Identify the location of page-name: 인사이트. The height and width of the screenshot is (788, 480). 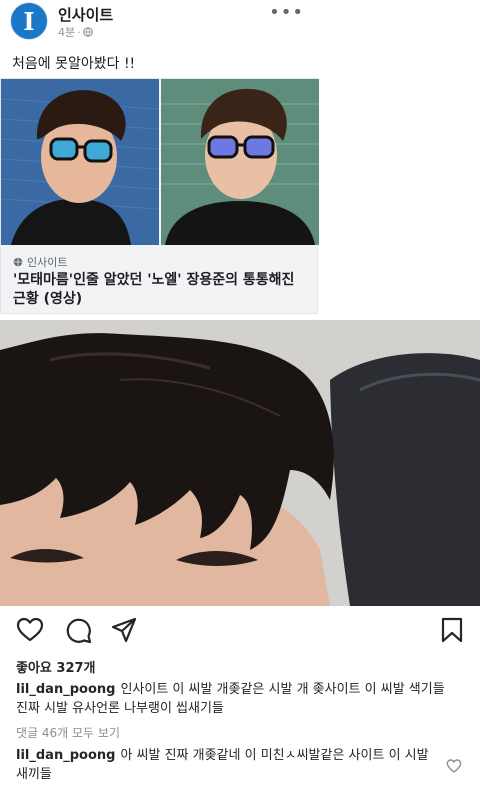
(85, 14).